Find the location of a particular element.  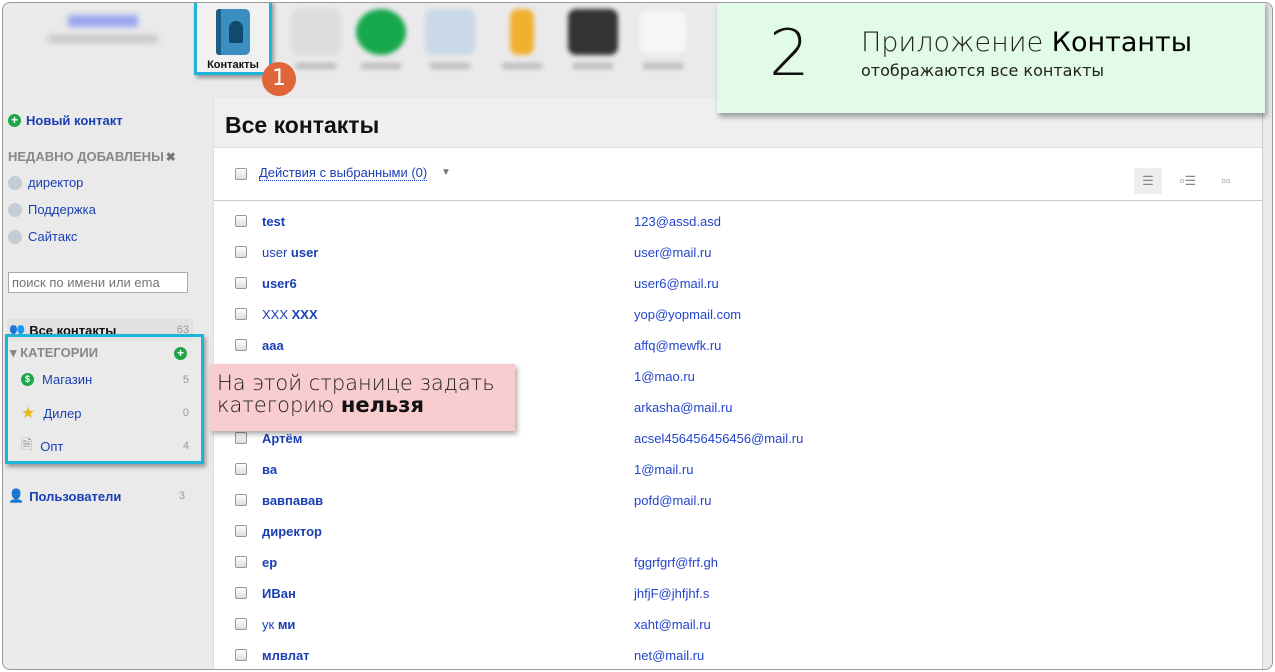

contact-email: user6@mail.ru is located at coordinates (676, 283).